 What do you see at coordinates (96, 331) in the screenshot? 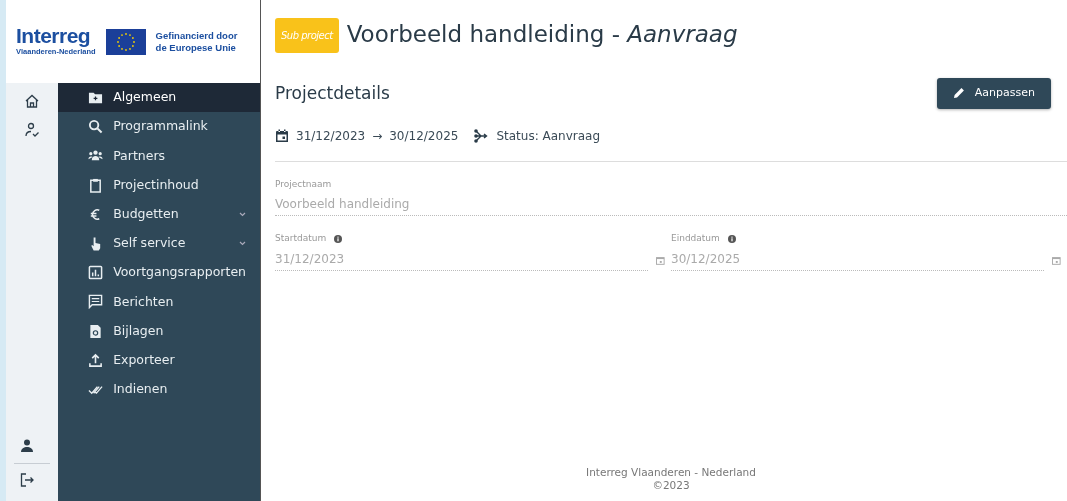
I see `document-icon` at bounding box center [96, 331].